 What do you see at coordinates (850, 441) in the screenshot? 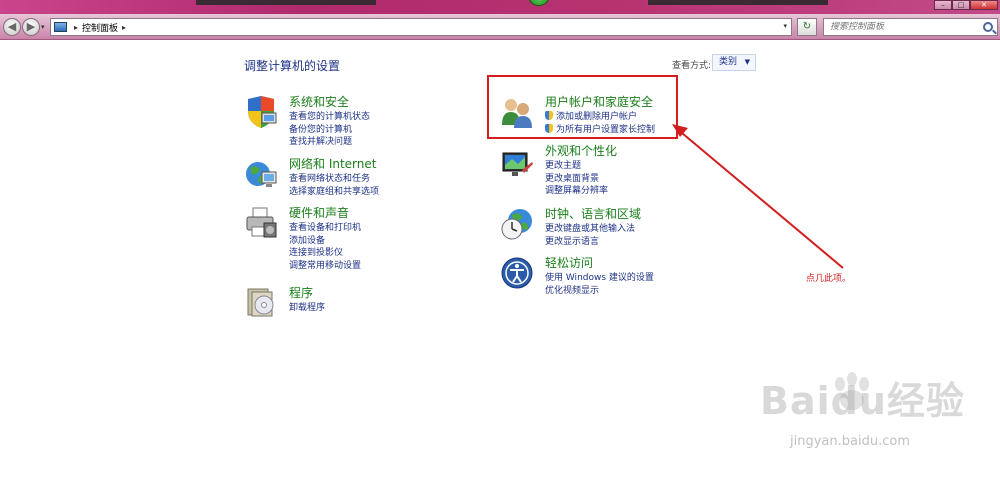
I see `watermark-url: jingyan.baidu.com` at bounding box center [850, 441].